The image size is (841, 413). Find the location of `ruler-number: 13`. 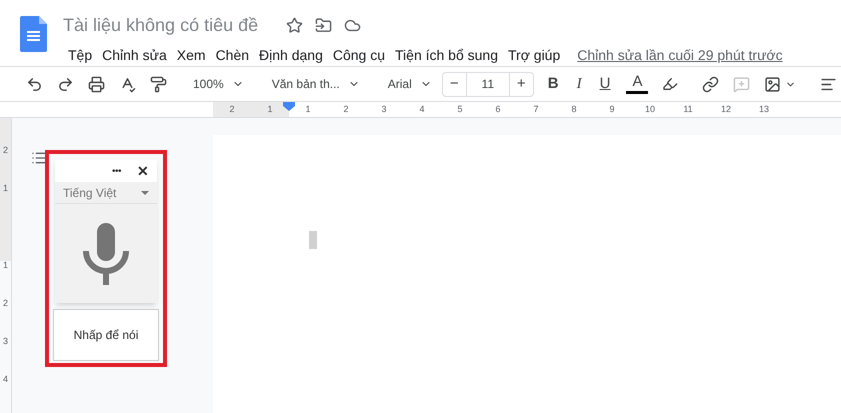

ruler-number: 13 is located at coordinates (764, 109).